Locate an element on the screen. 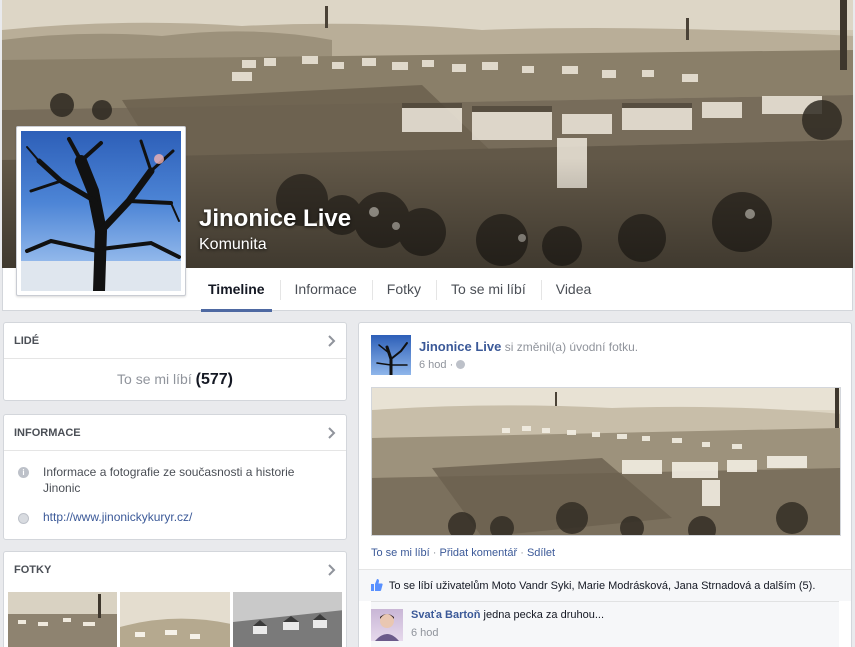 This screenshot has width=855, height=647. comment-link: Přidat komentář is located at coordinates (478, 553).